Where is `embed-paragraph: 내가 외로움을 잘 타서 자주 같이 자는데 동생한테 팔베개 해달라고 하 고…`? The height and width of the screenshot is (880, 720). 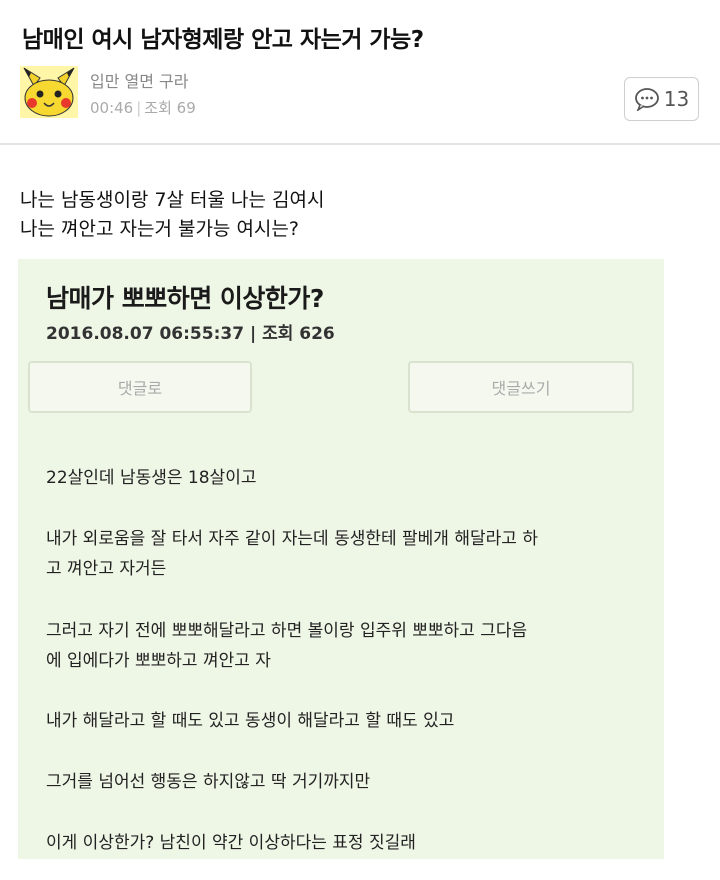 embed-paragraph: 내가 외로움을 잘 타서 자주 같이 자는데 동생한테 팔베개 해달라고 하 고… is located at coordinates (292, 554).